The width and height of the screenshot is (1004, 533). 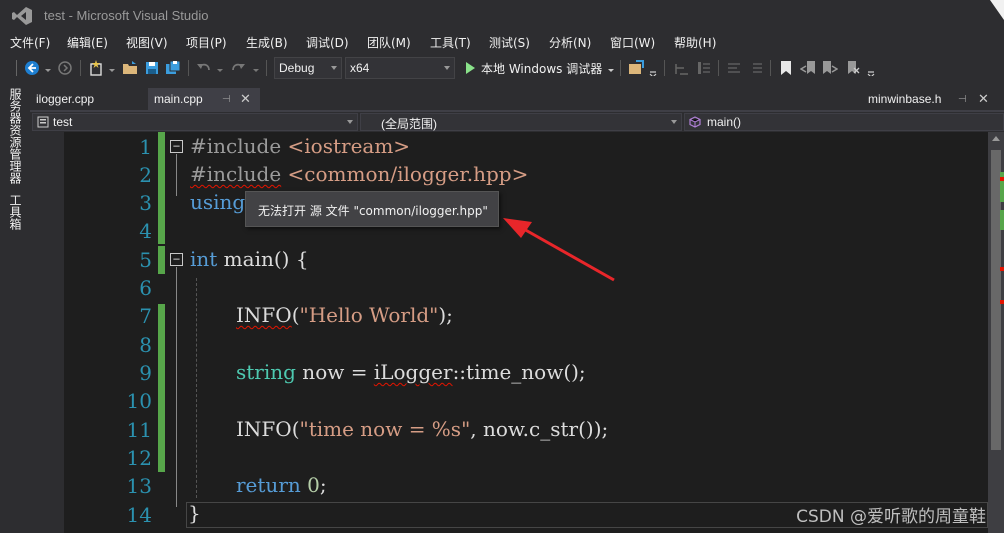 What do you see at coordinates (636, 68) in the screenshot?
I see `attach-icon` at bounding box center [636, 68].